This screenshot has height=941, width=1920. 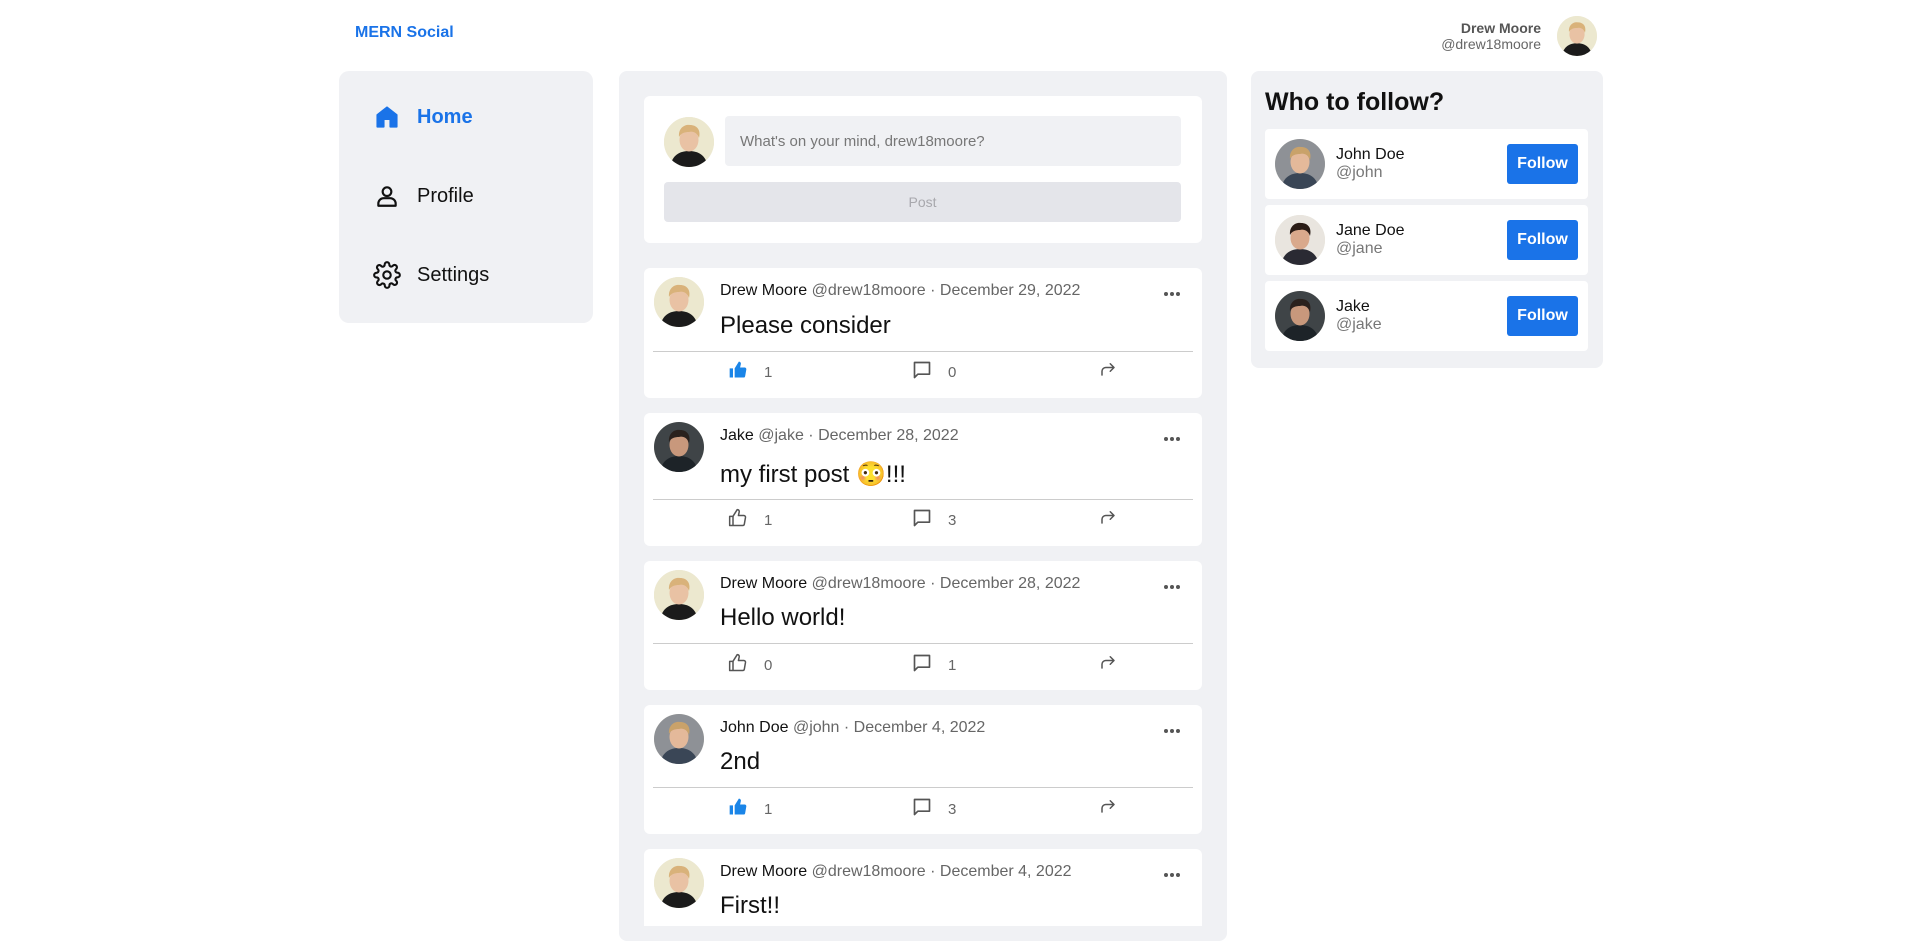 What do you see at coordinates (1370, 231) in the screenshot?
I see `suggestion-name: Jane Doe` at bounding box center [1370, 231].